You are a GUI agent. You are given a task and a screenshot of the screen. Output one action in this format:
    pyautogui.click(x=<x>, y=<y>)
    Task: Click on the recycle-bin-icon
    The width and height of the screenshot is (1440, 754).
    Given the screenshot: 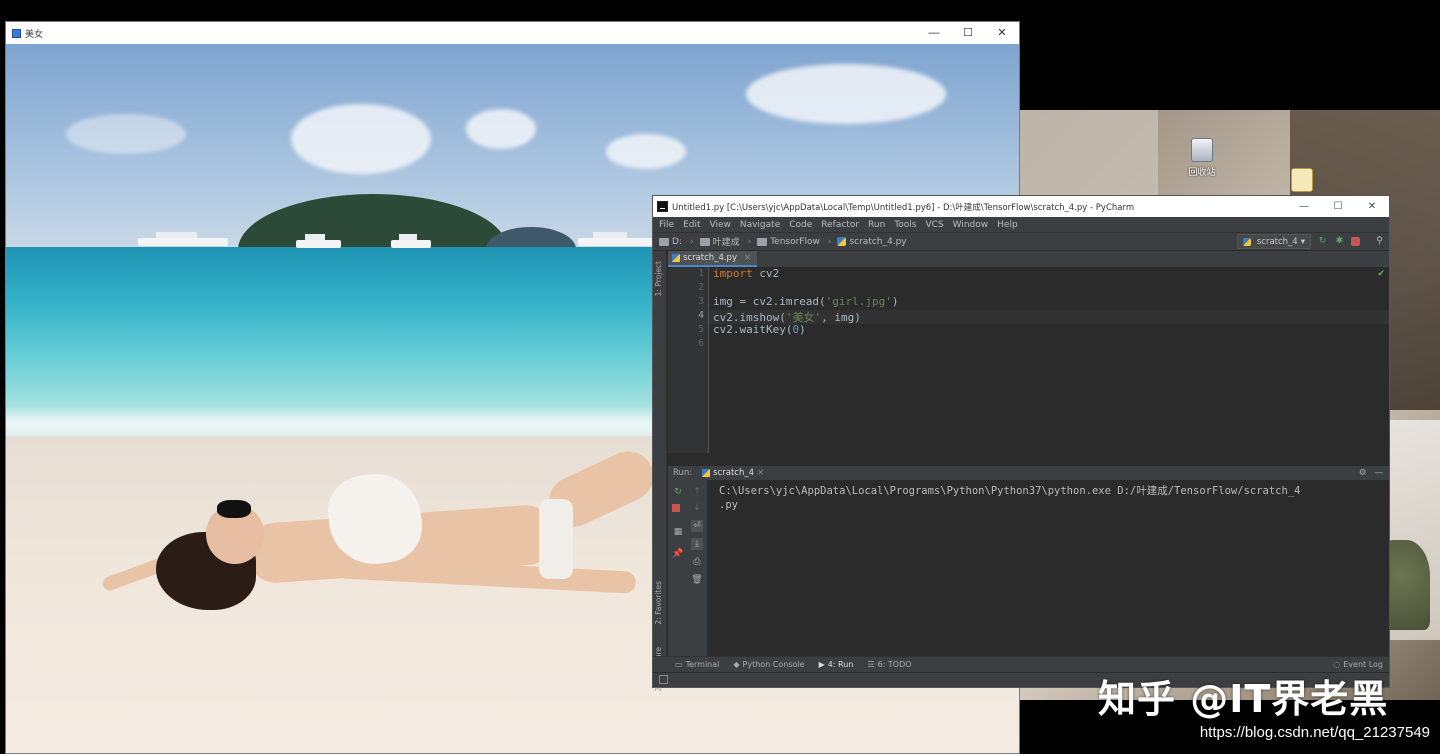 What is the action you would take?
    pyautogui.click(x=1202, y=150)
    